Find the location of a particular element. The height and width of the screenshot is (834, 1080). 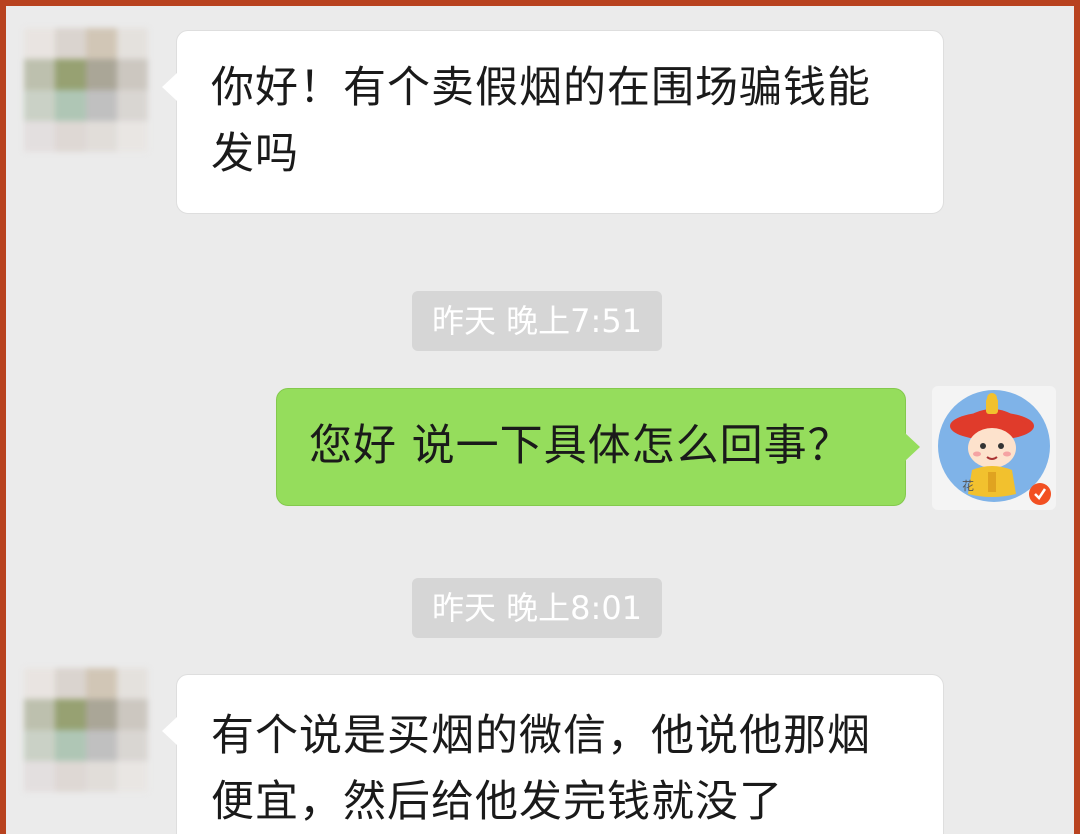

message-text-line: 便宜，然后给他发完钱就没了 is located at coordinates (497, 802).